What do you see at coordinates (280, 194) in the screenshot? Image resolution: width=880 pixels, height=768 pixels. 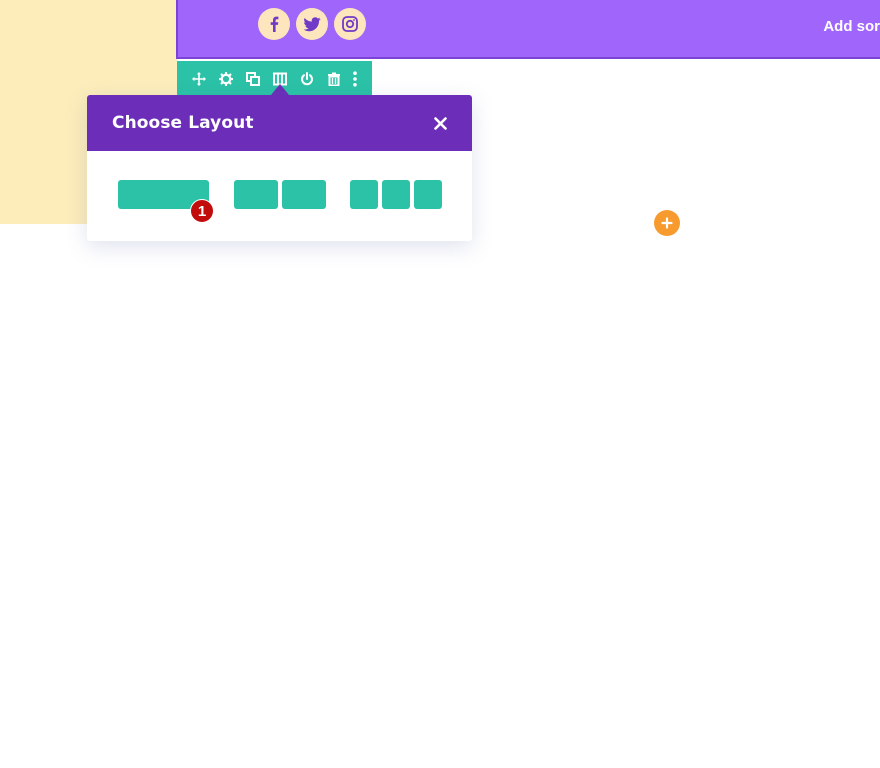 I see `layout-two-columns` at bounding box center [280, 194].